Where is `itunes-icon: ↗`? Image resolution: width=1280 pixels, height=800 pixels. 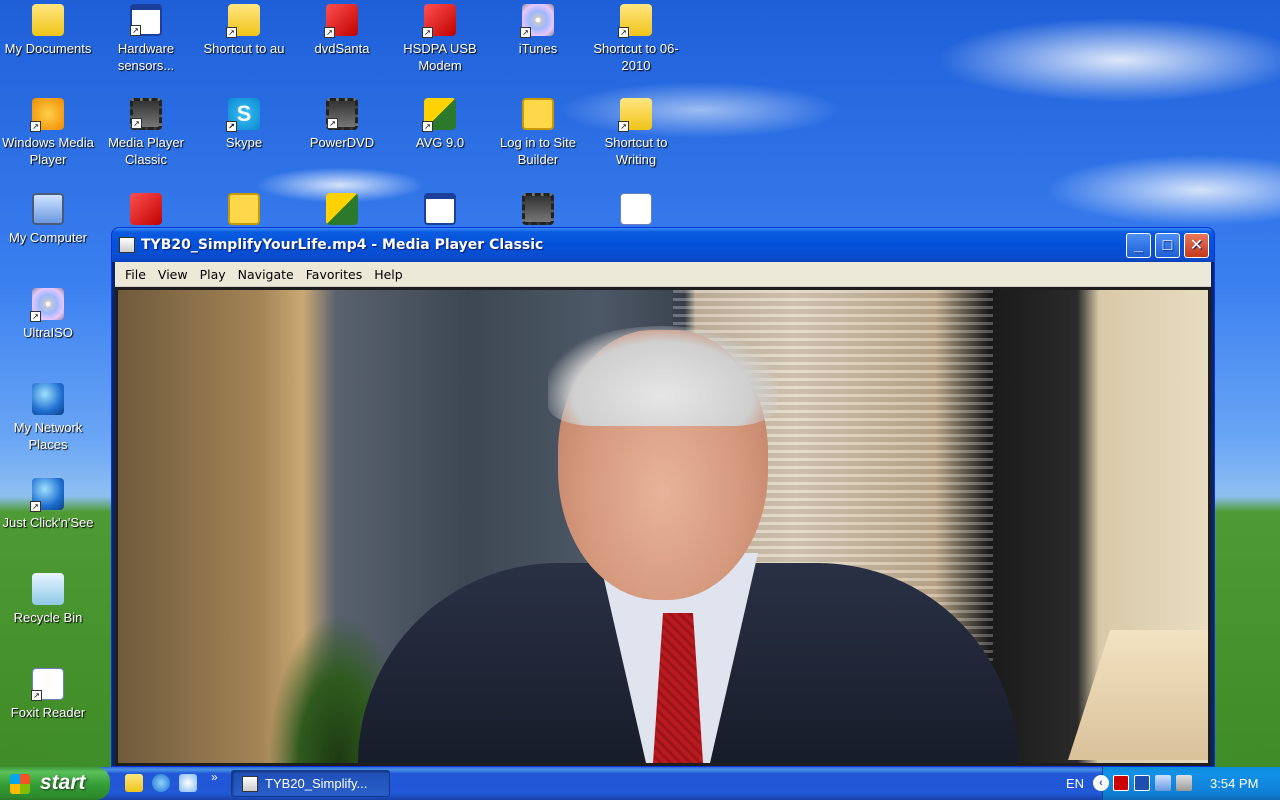 itunes-icon: ↗ is located at coordinates (537, 21).